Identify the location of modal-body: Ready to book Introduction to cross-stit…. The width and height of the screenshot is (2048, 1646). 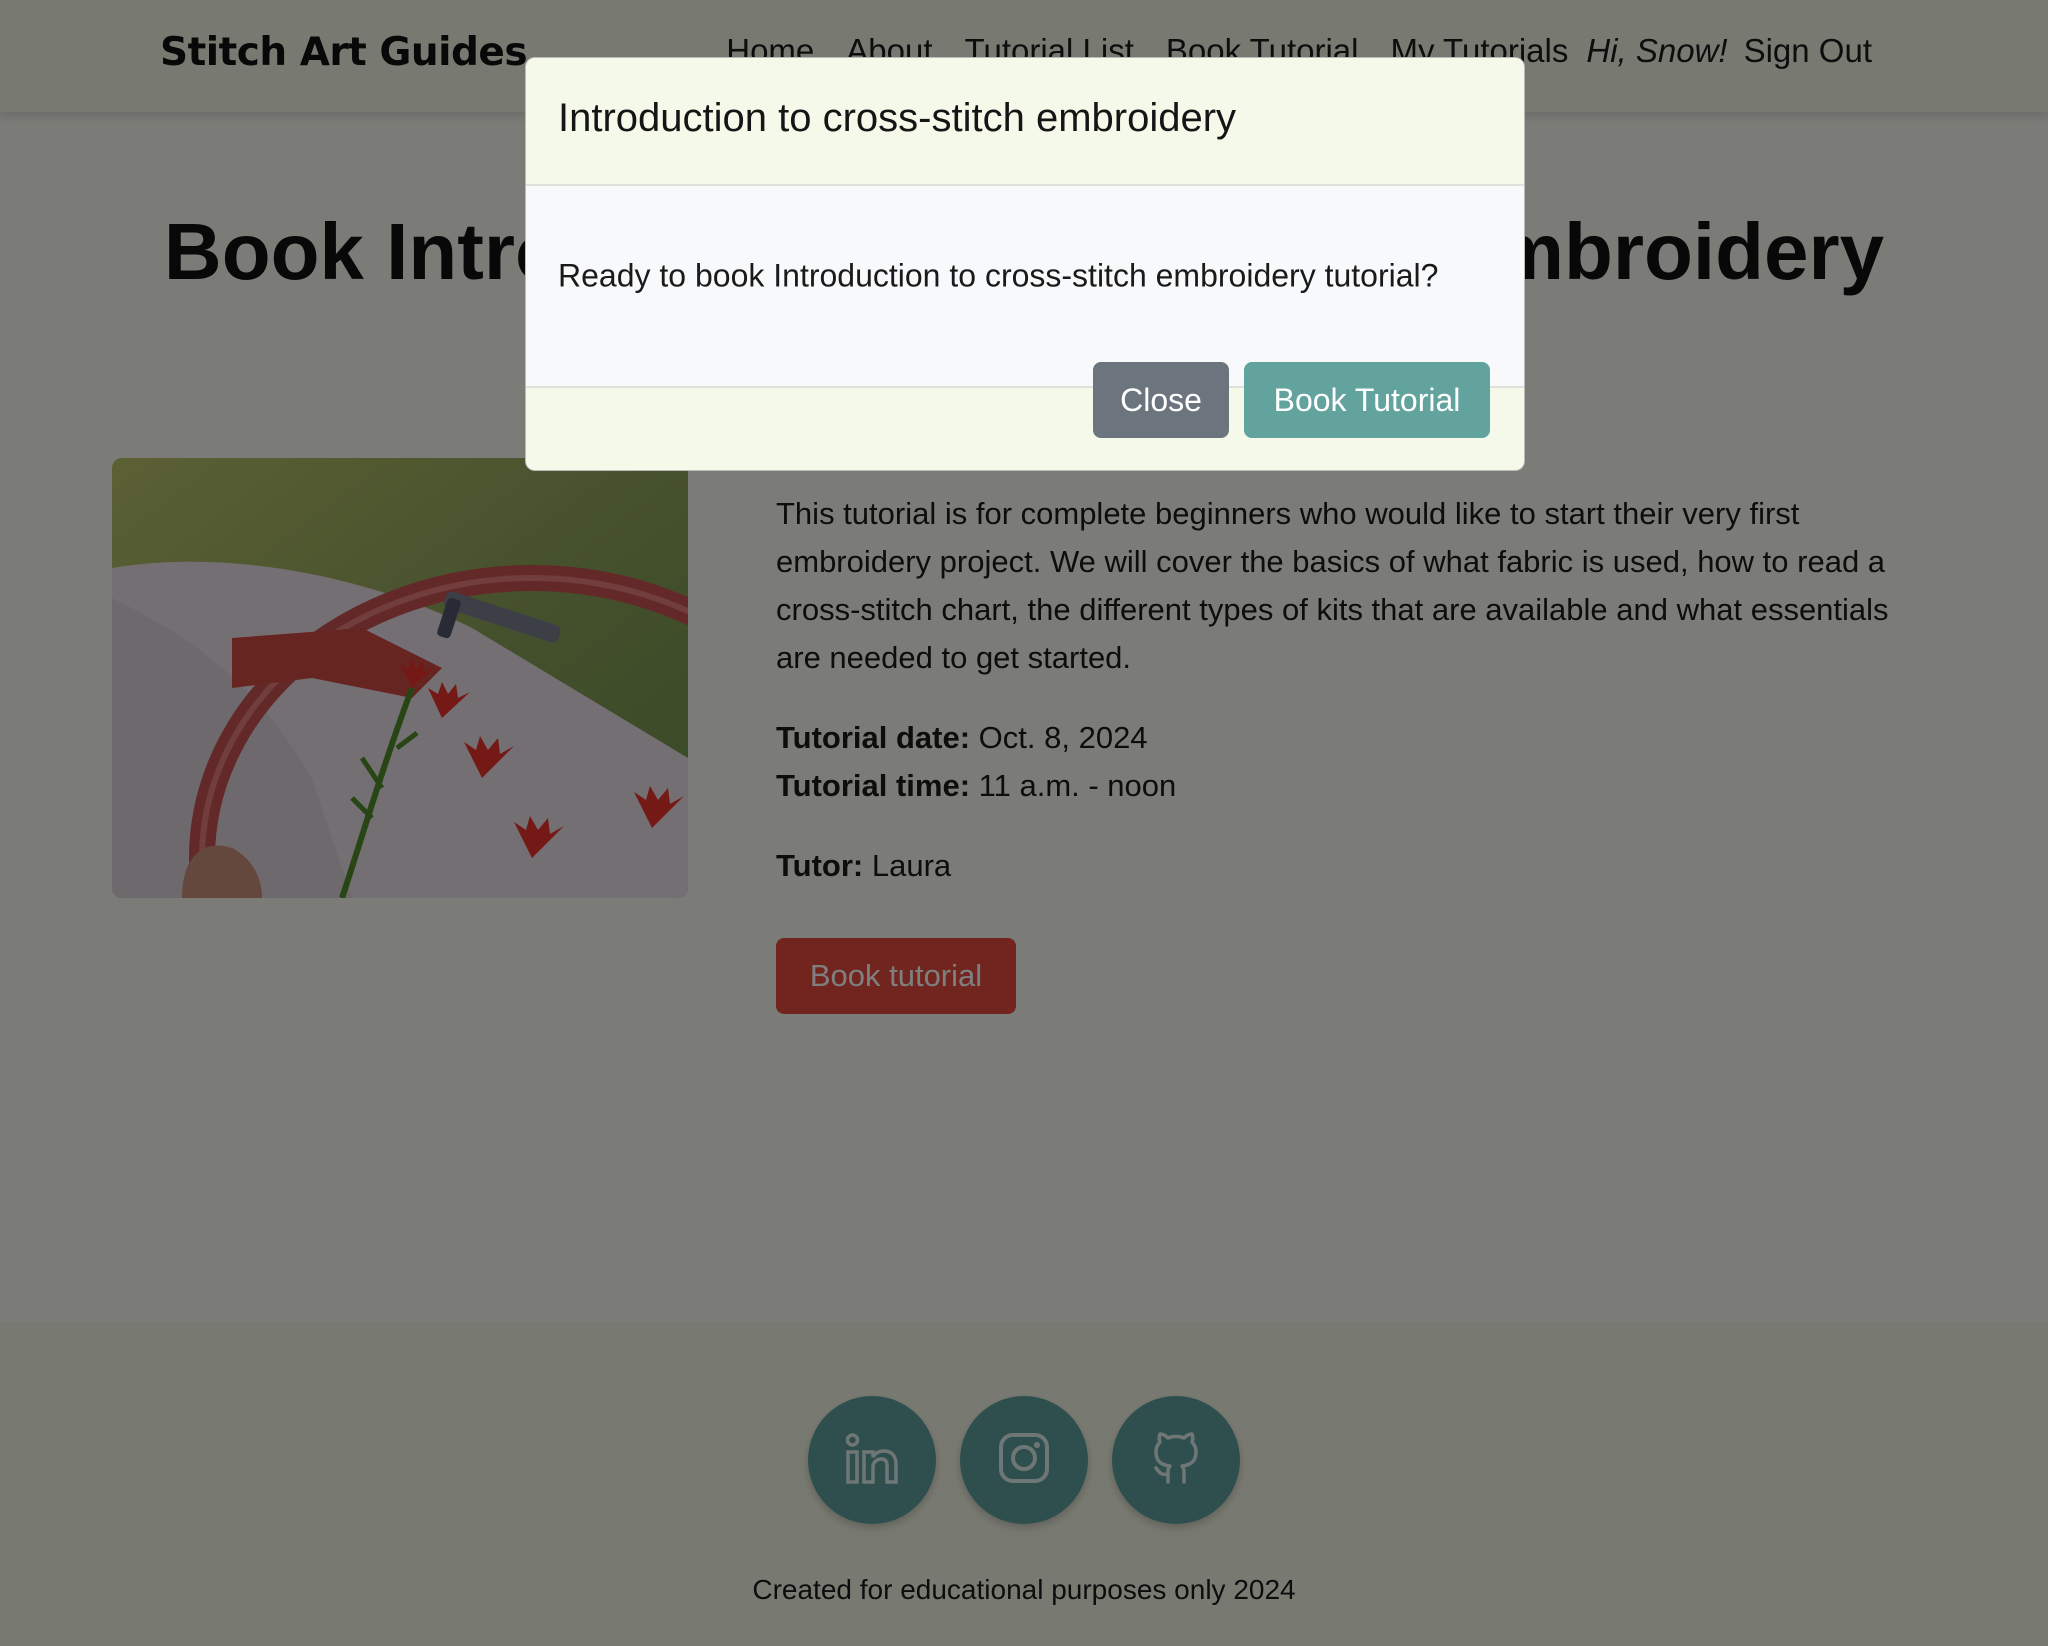
(1025, 286).